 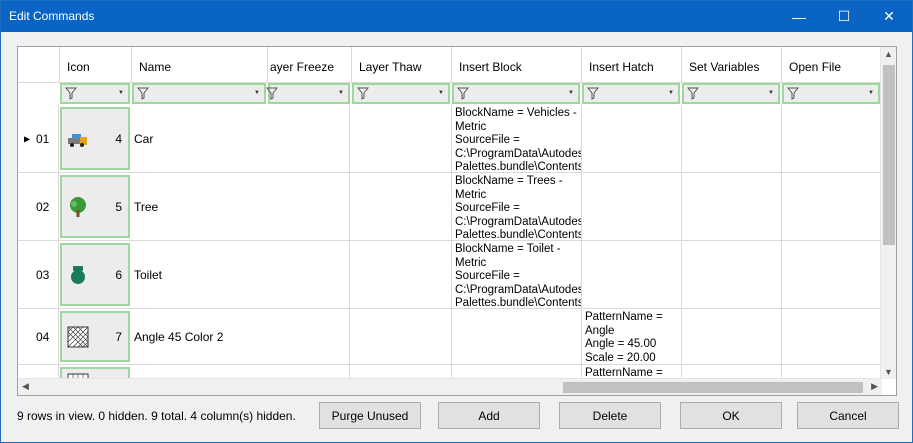 What do you see at coordinates (27, 138) in the screenshot?
I see `current-row-arrow-icon: ▶` at bounding box center [27, 138].